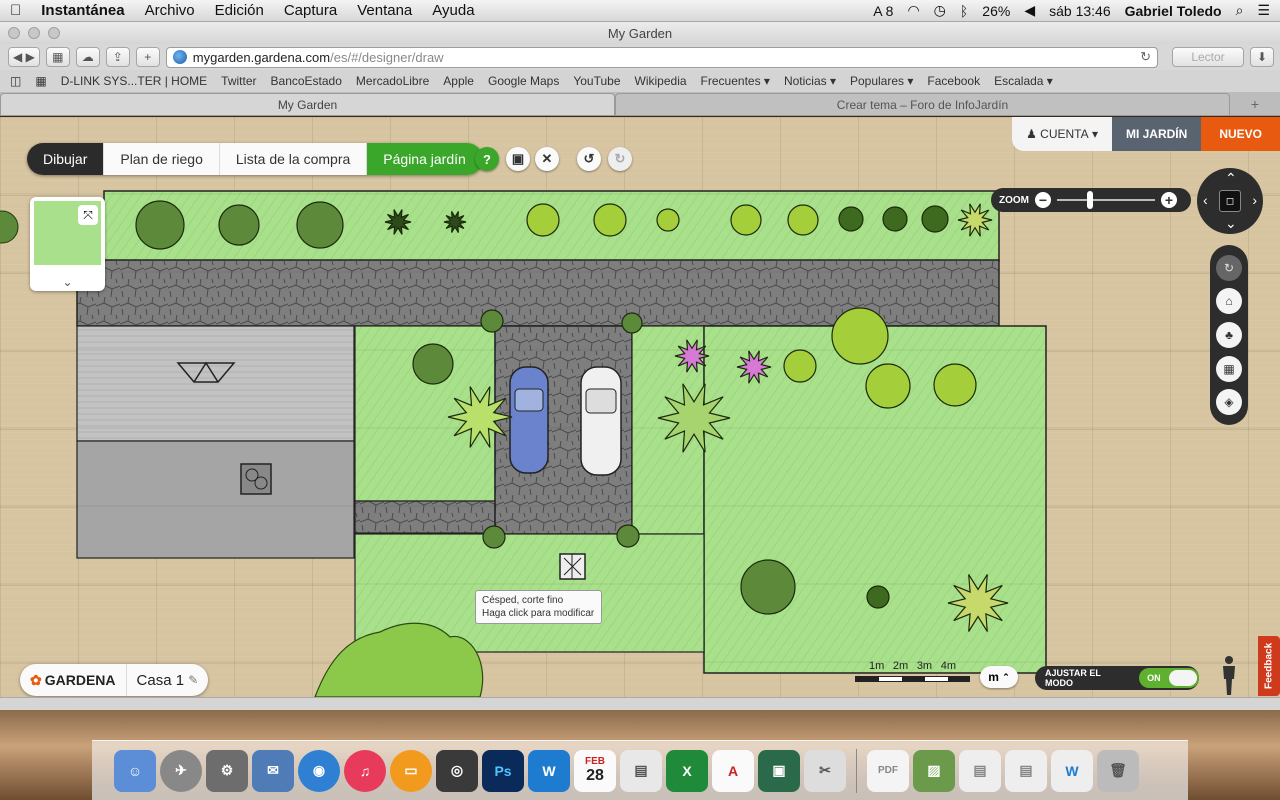  Describe the element at coordinates (411, 770) in the screenshot. I see `ibooks-icon: ▭` at that location.